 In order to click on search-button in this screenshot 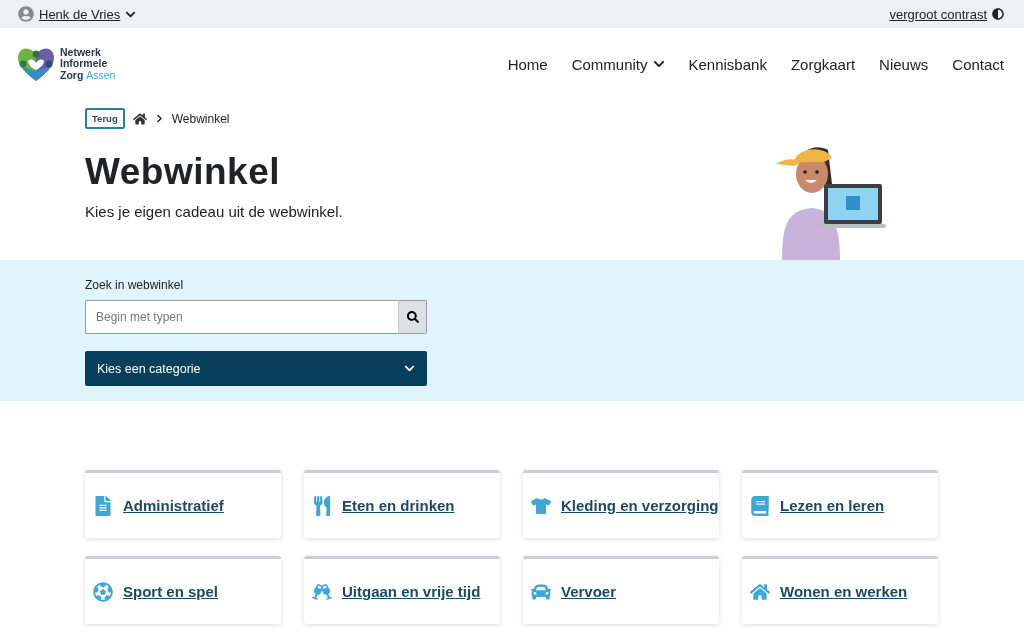, I will do `click(412, 317)`.